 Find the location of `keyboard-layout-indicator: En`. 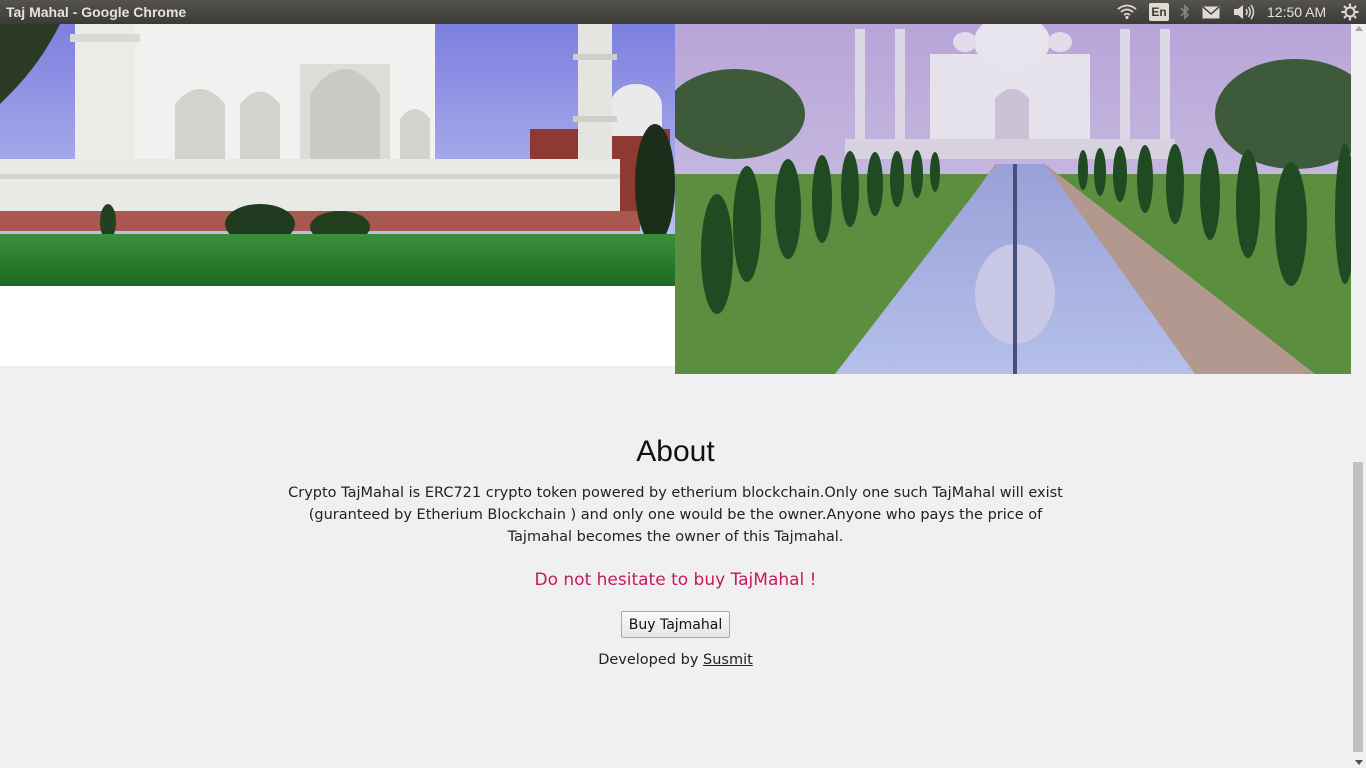

keyboard-layout-indicator: En is located at coordinates (1159, 12).